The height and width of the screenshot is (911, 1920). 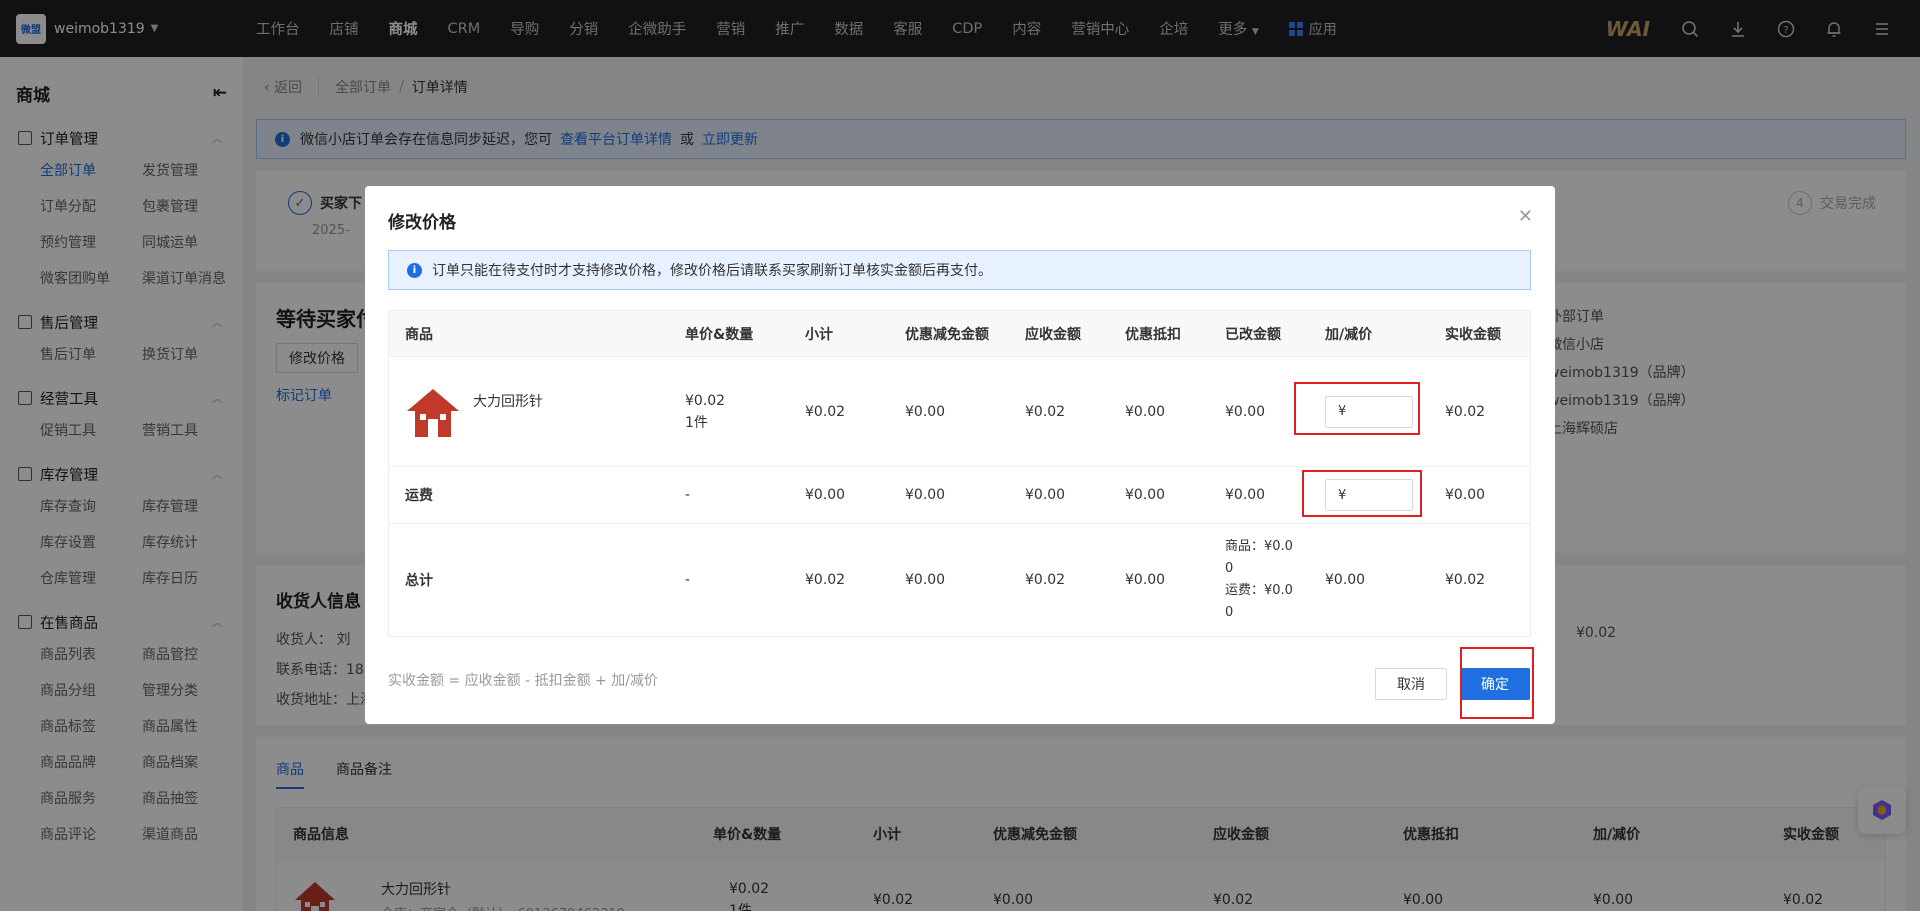 I want to click on dialog-title: 修改价格, so click(x=422, y=223).